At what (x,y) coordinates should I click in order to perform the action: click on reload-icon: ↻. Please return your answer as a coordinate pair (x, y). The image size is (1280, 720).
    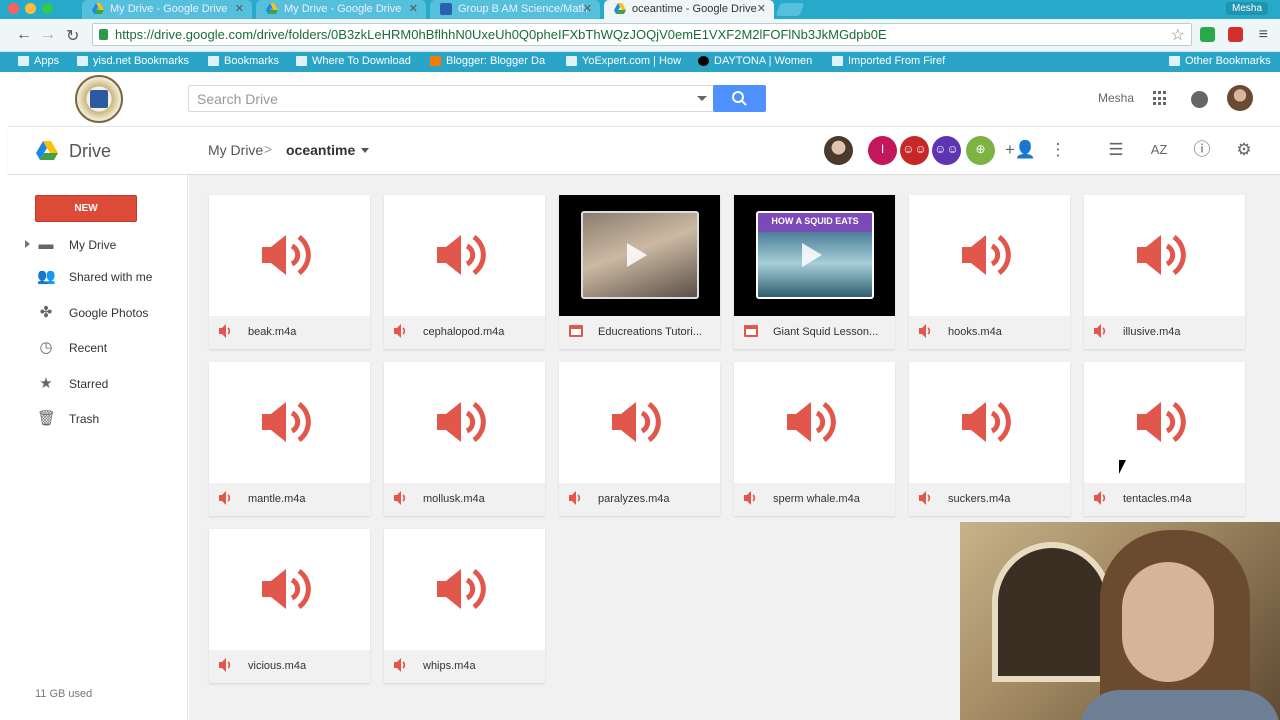
    Looking at the image, I should click on (72, 36).